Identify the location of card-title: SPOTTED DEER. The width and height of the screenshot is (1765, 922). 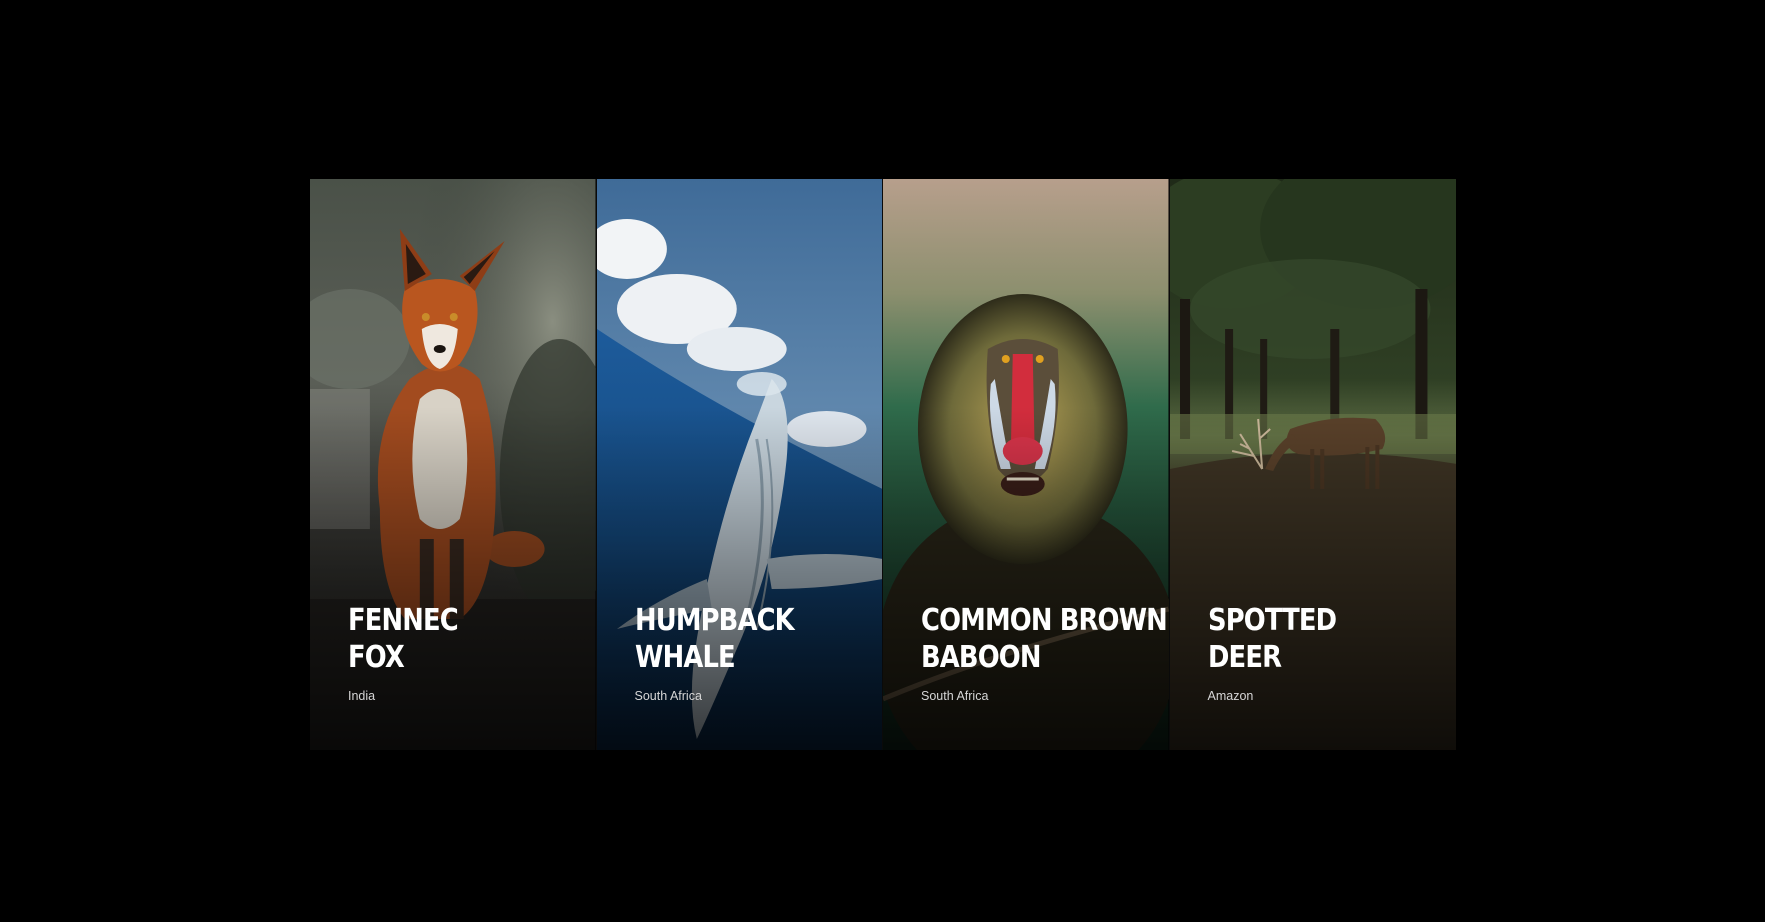
(1306, 639).